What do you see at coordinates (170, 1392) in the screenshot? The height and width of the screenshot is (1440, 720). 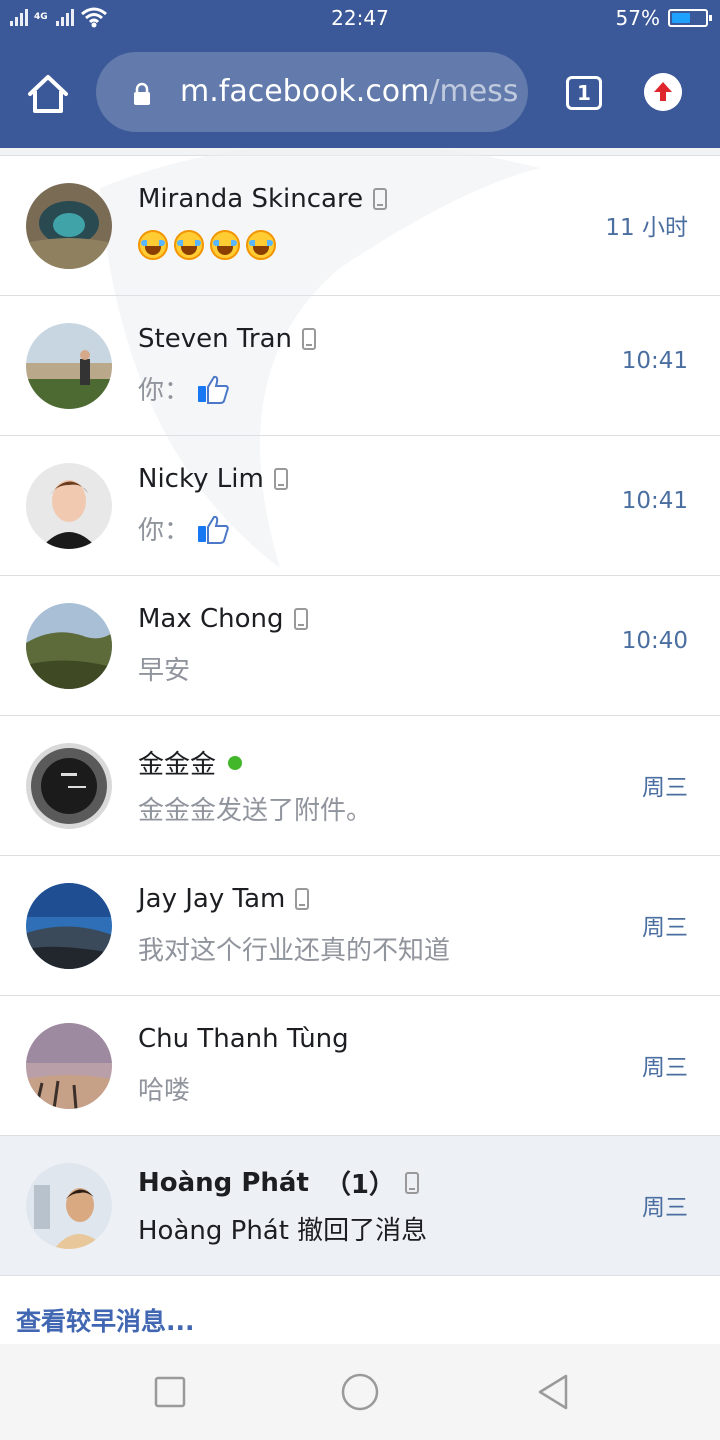 I see `recent-apps-icon` at bounding box center [170, 1392].